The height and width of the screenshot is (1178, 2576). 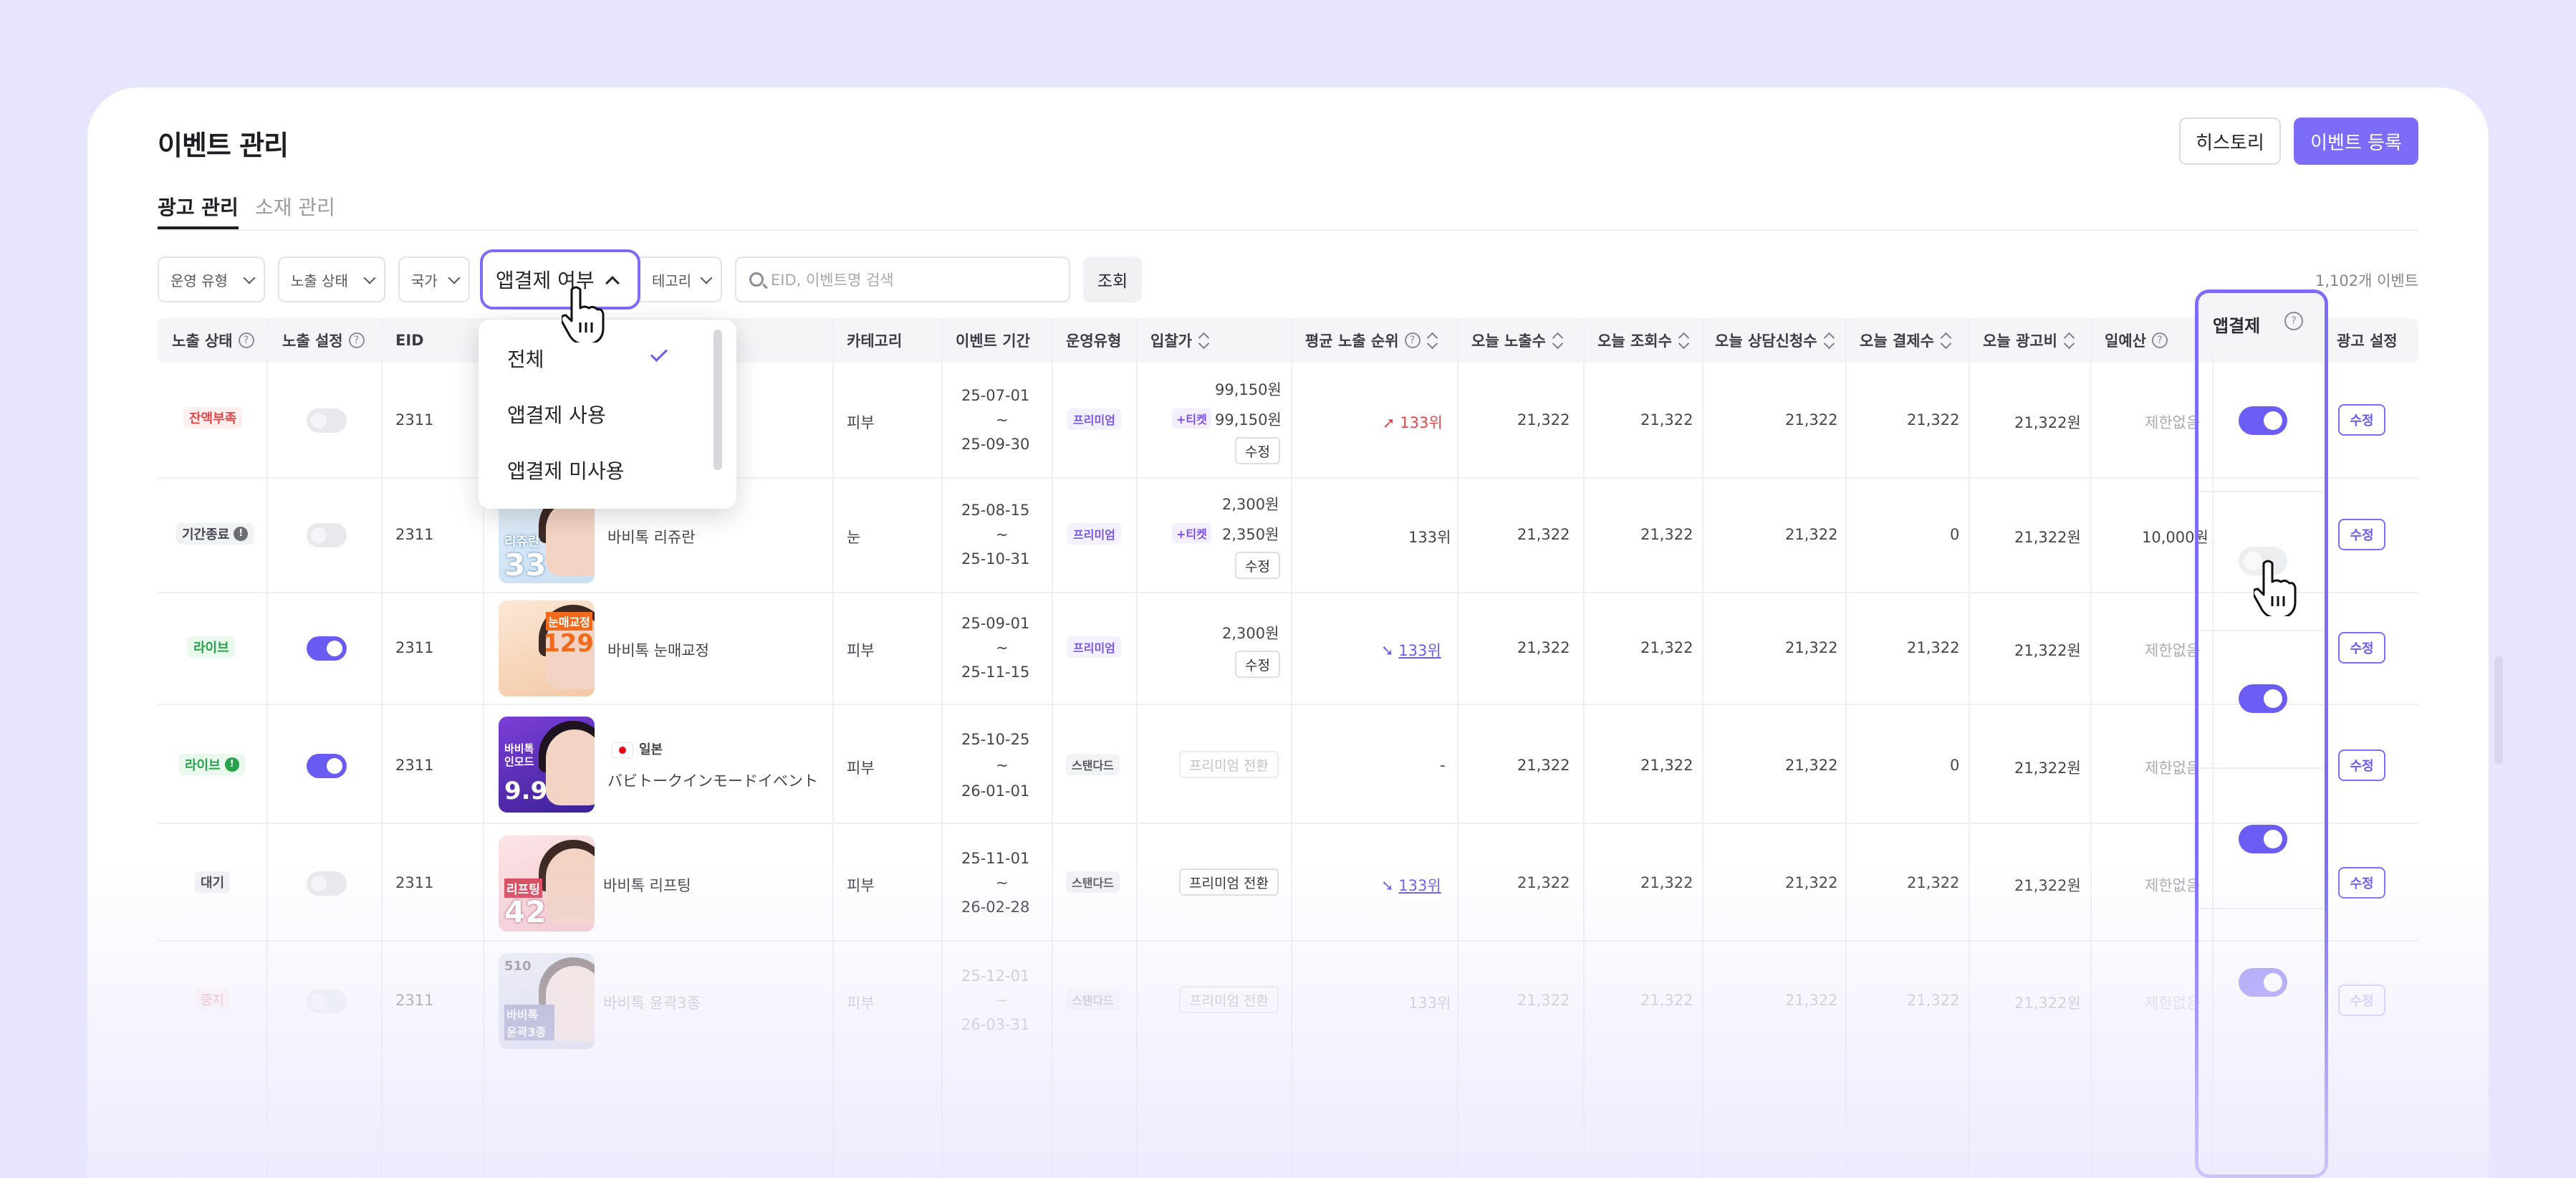 What do you see at coordinates (2029, 340) in the screenshot?
I see `col-today-cost: 오늘 광고비` at bounding box center [2029, 340].